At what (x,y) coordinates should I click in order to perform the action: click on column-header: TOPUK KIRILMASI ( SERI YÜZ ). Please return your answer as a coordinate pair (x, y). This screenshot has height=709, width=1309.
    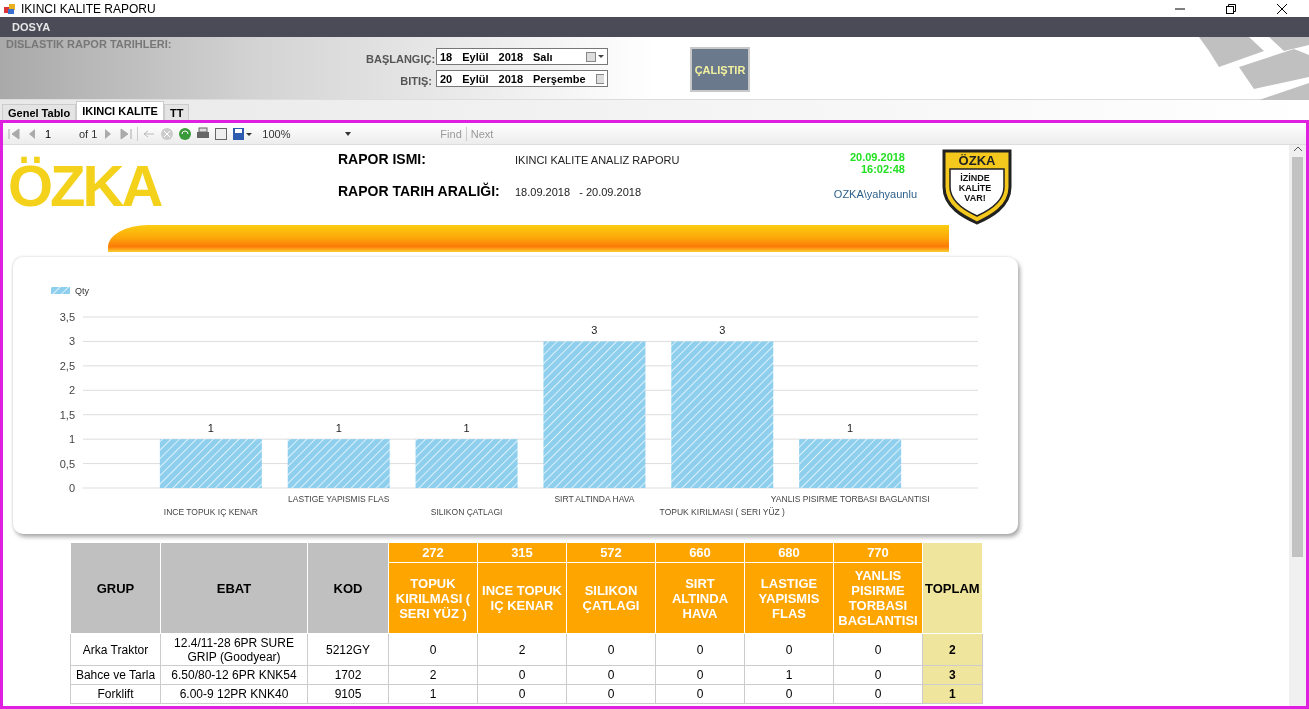
    Looking at the image, I should click on (433, 598).